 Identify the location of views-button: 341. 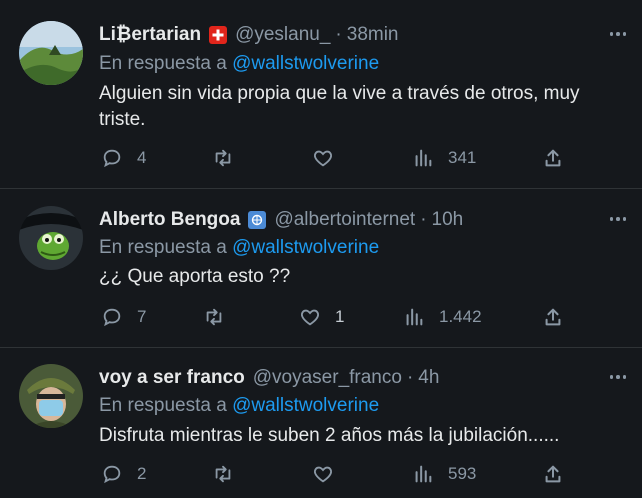
(444, 158).